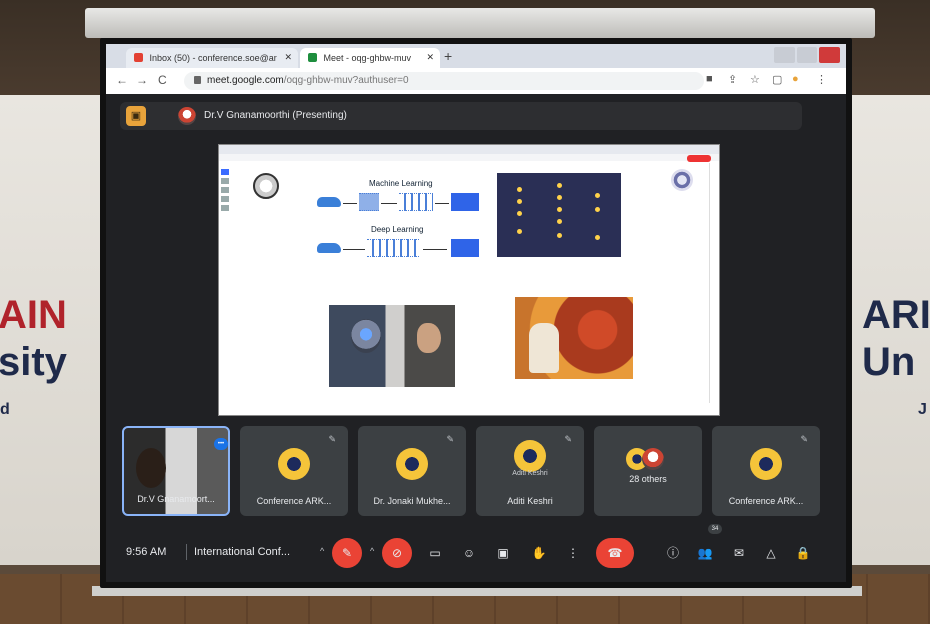 The height and width of the screenshot is (624, 930). I want to click on captions-button: ▭, so click(435, 553).